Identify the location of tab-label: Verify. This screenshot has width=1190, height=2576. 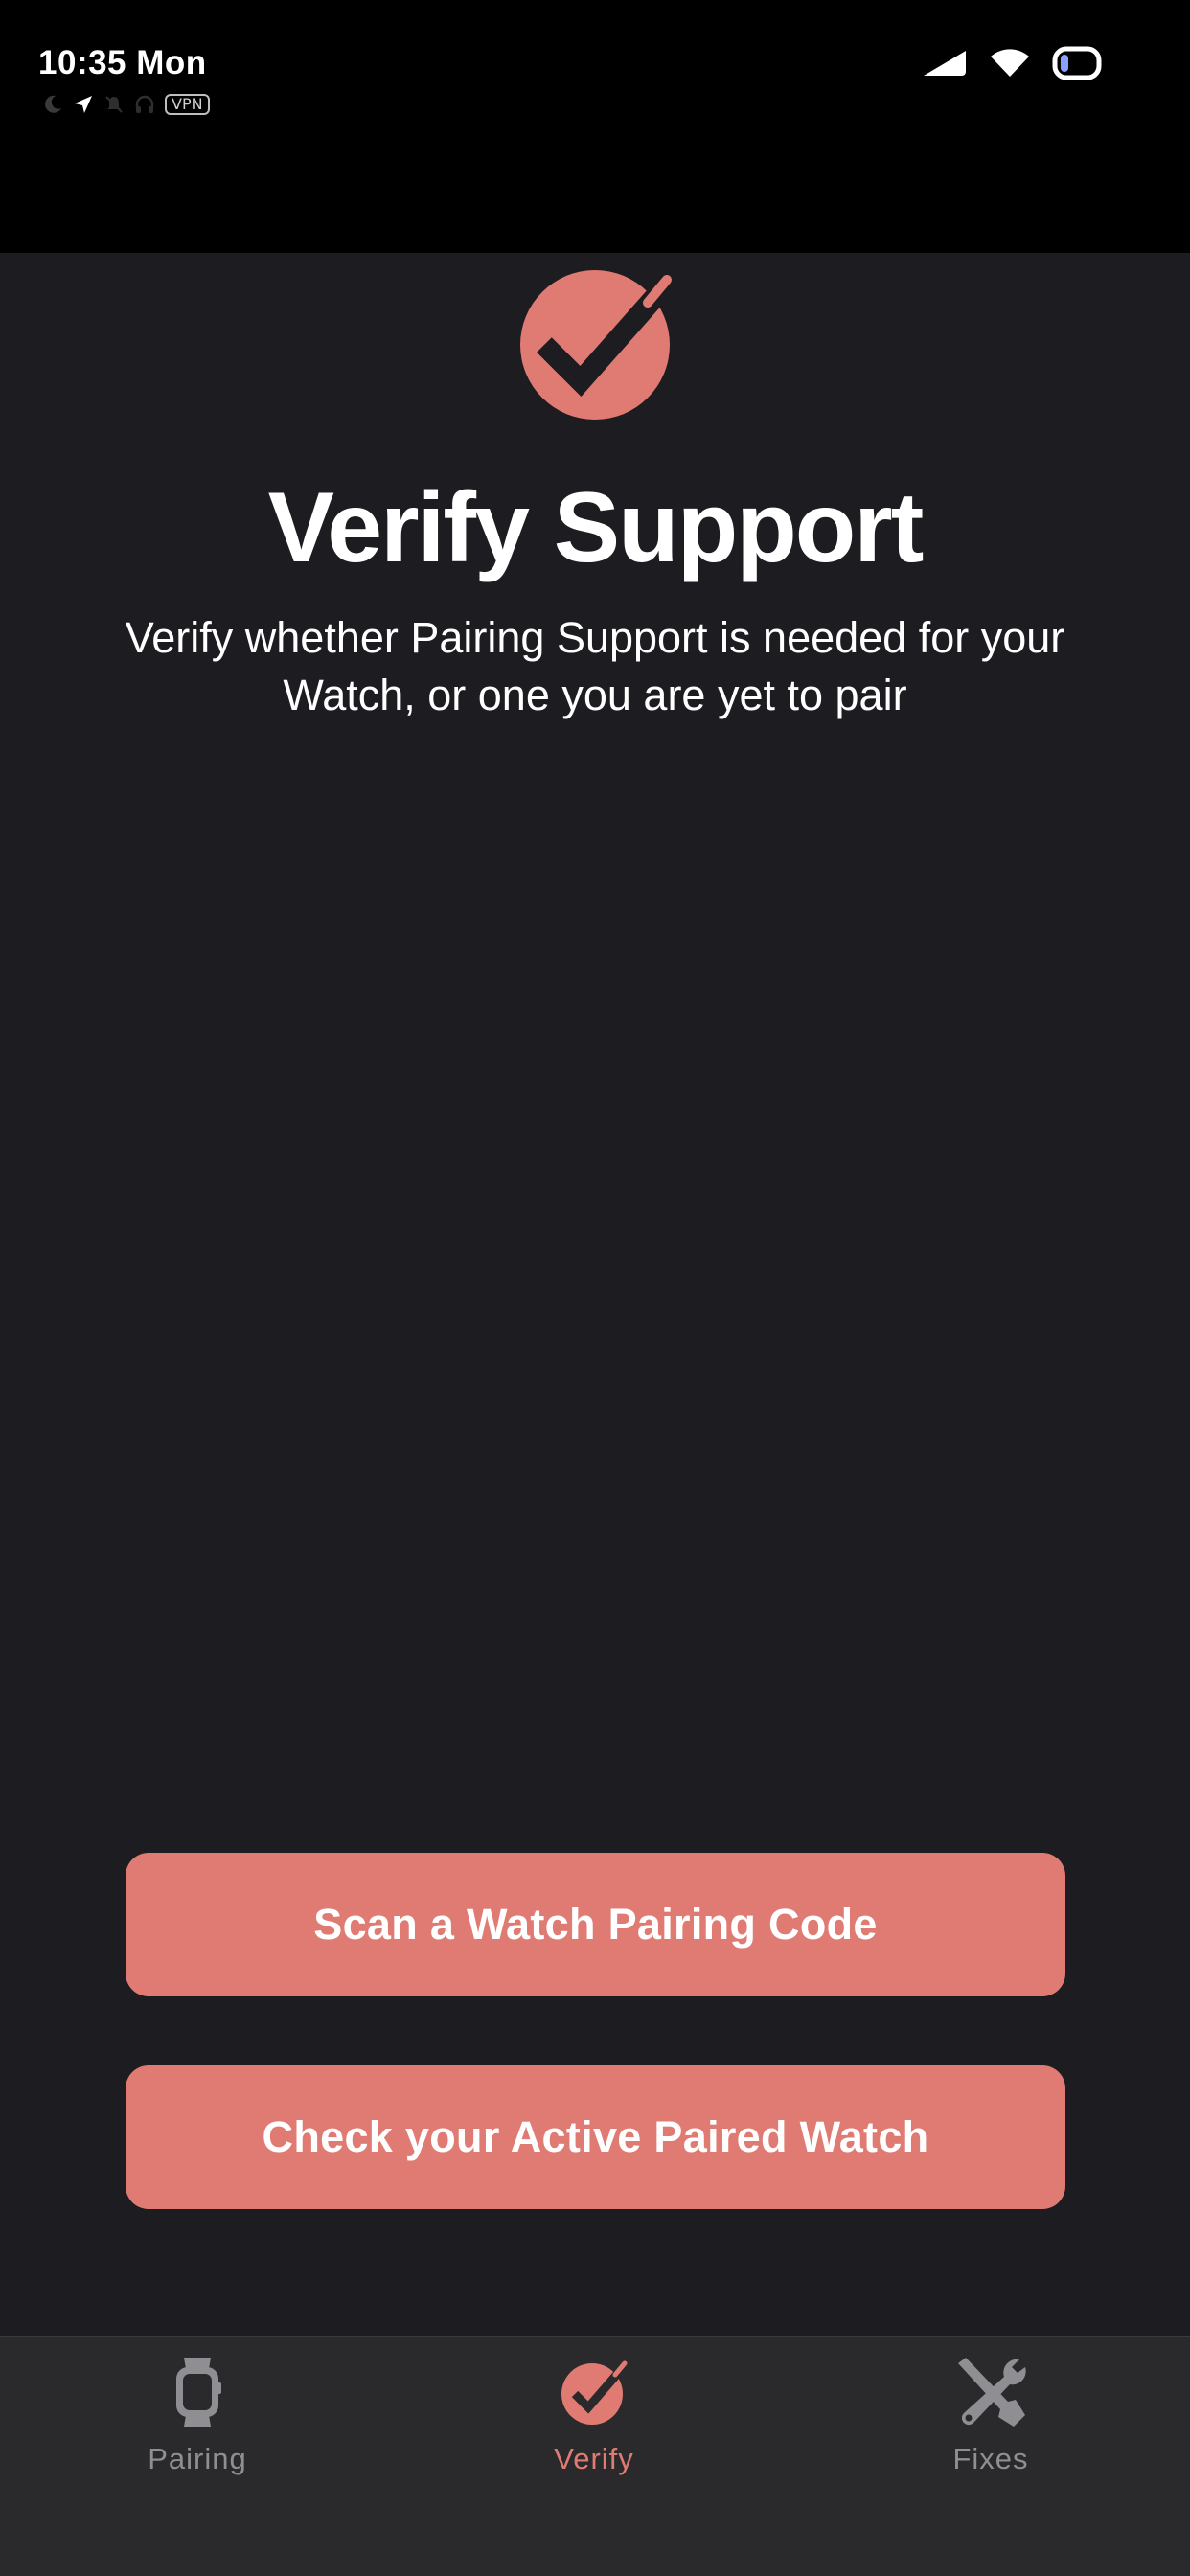
(594, 2458).